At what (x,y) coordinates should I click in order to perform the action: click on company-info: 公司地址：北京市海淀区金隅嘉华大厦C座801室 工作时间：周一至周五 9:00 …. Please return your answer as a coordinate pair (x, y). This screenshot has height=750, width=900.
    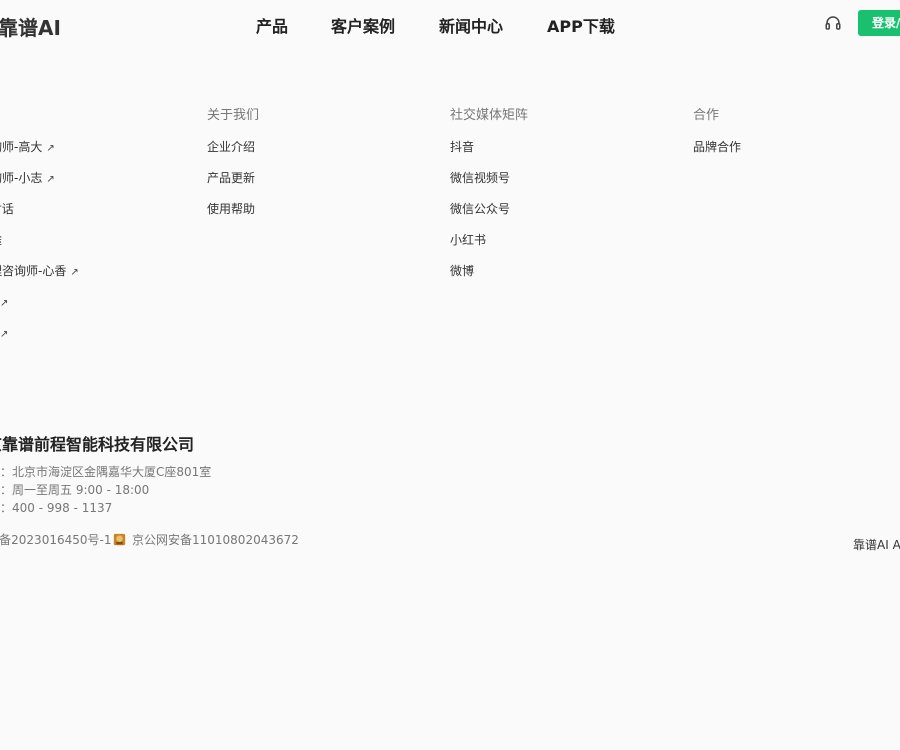
    Looking at the image, I should click on (105, 490).